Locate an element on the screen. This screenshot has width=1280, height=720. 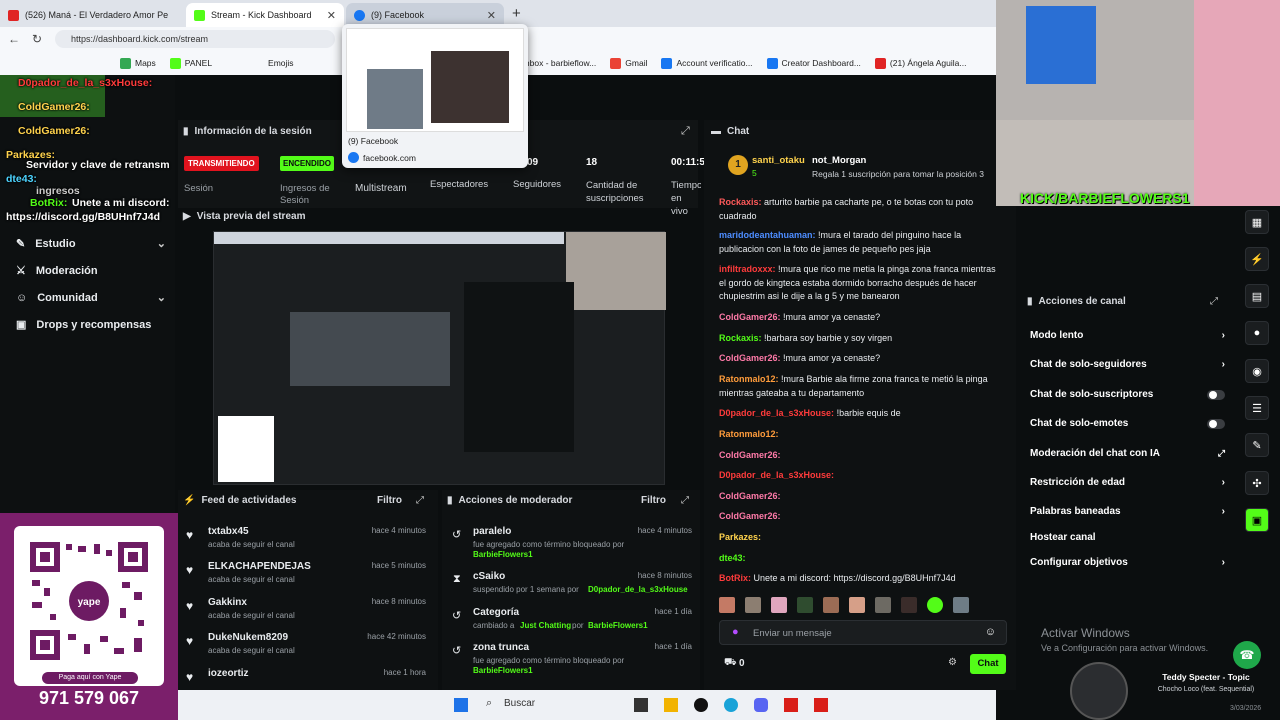
windows-start-icon is located at coordinates (461, 705).